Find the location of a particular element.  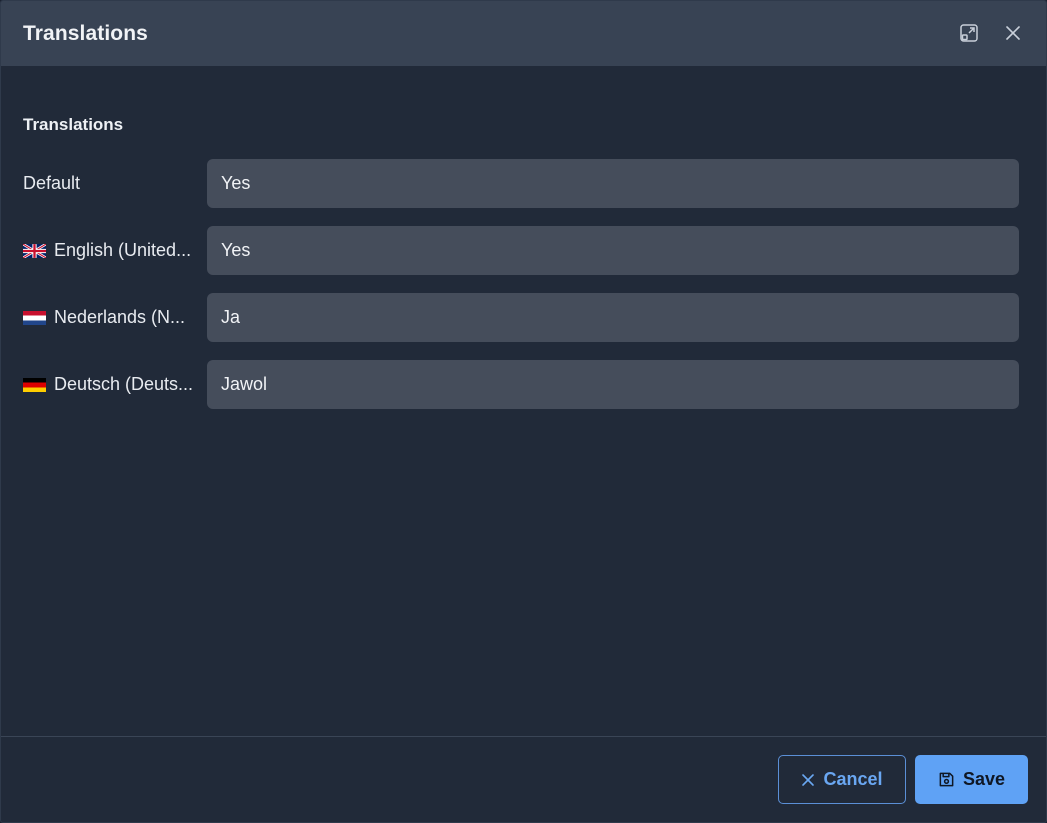

footer-divider is located at coordinates (523, 736).